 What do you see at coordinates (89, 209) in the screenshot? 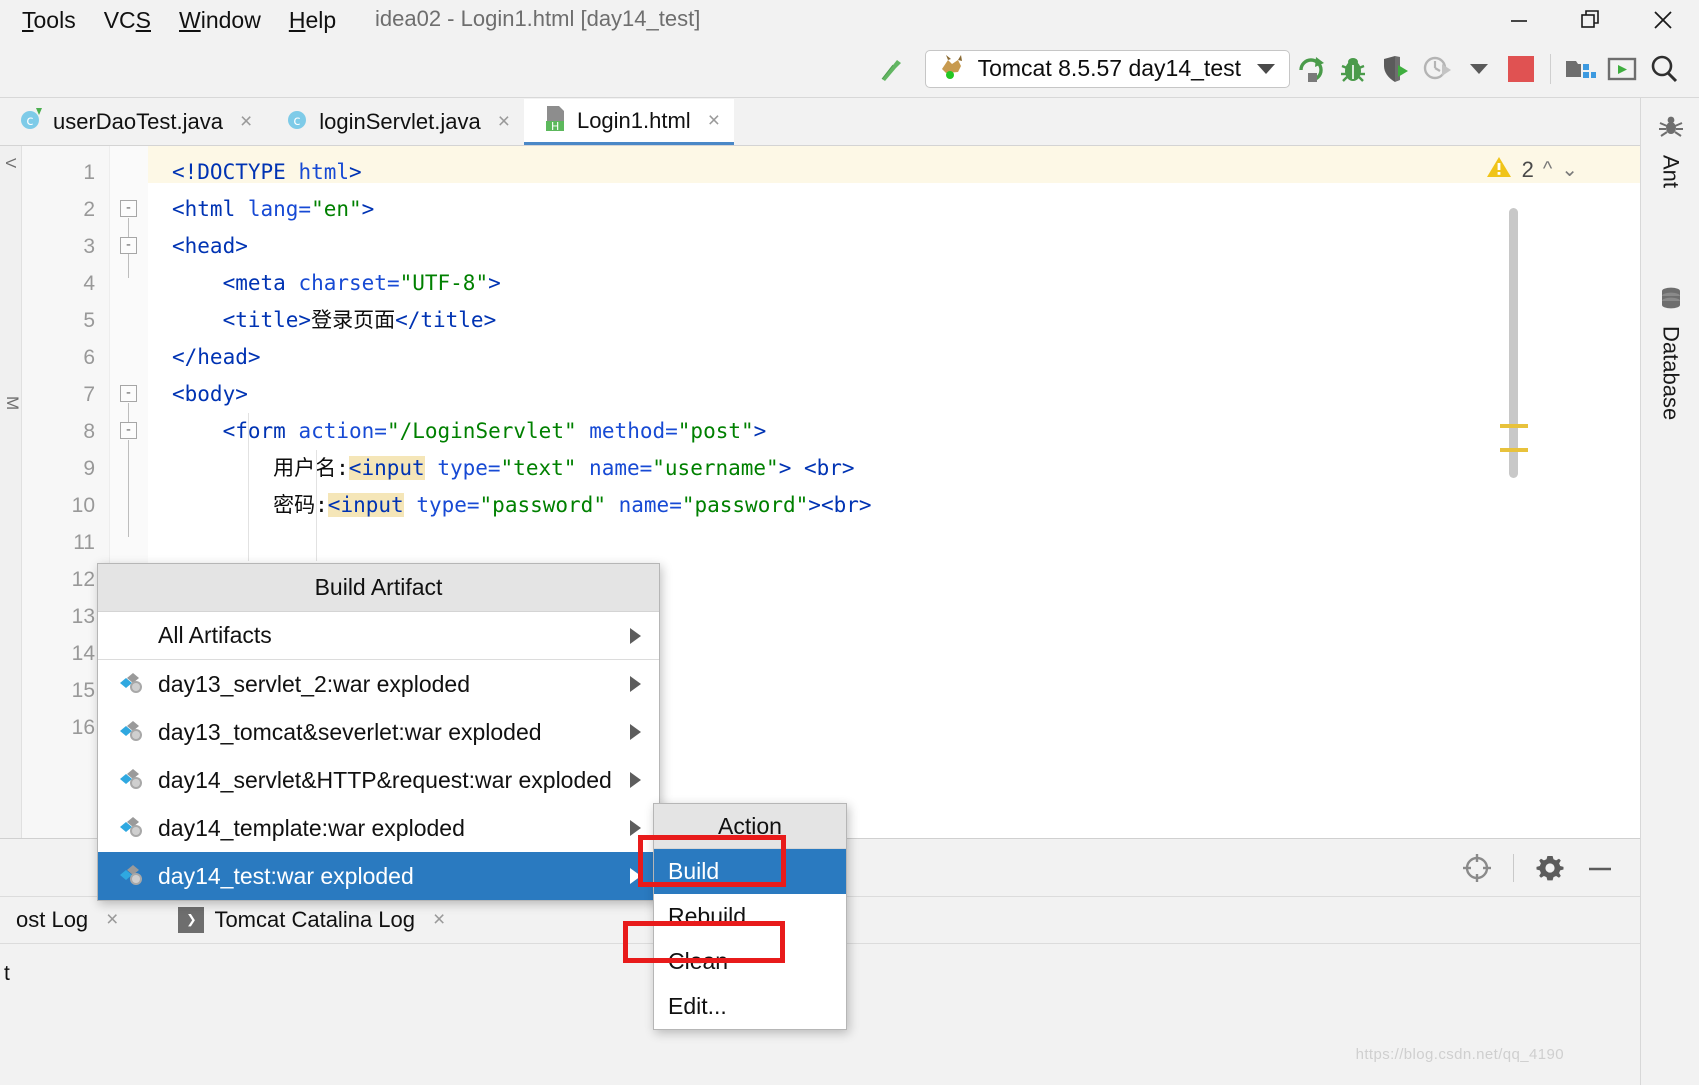
I see `line-number: 2` at bounding box center [89, 209].